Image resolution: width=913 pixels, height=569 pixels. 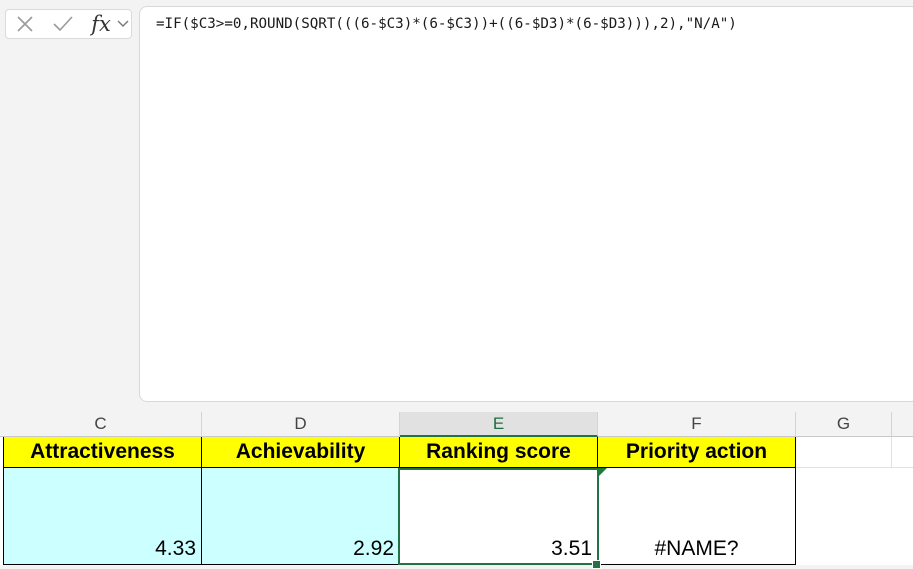 I want to click on header-cell-attractiveness: Attractiveness, so click(x=103, y=452).